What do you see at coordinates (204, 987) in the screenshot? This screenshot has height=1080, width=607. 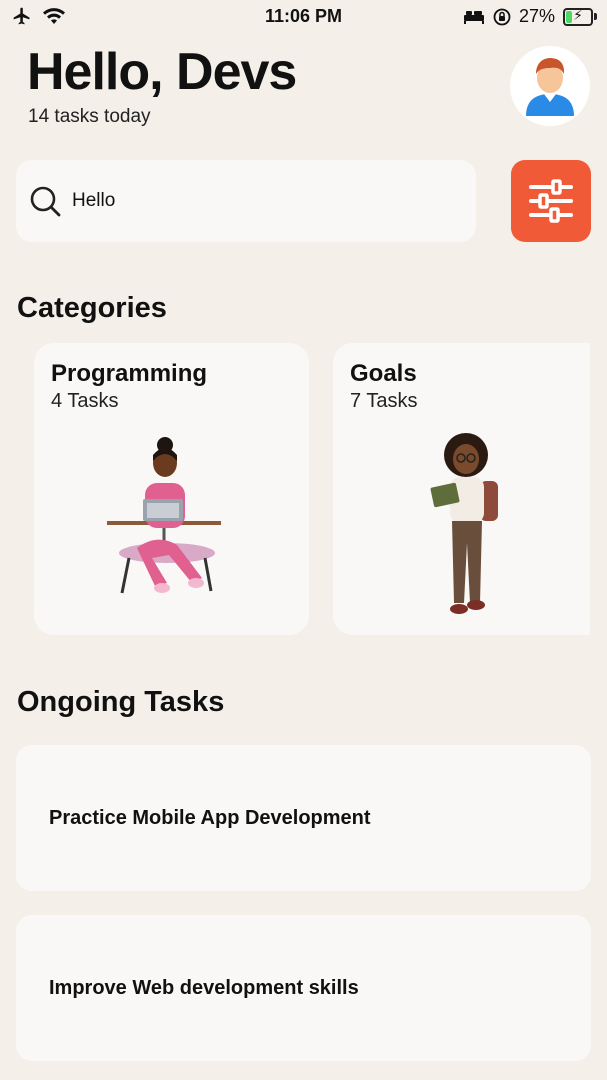 I see `task-title: Improve Web development skills` at bounding box center [204, 987].